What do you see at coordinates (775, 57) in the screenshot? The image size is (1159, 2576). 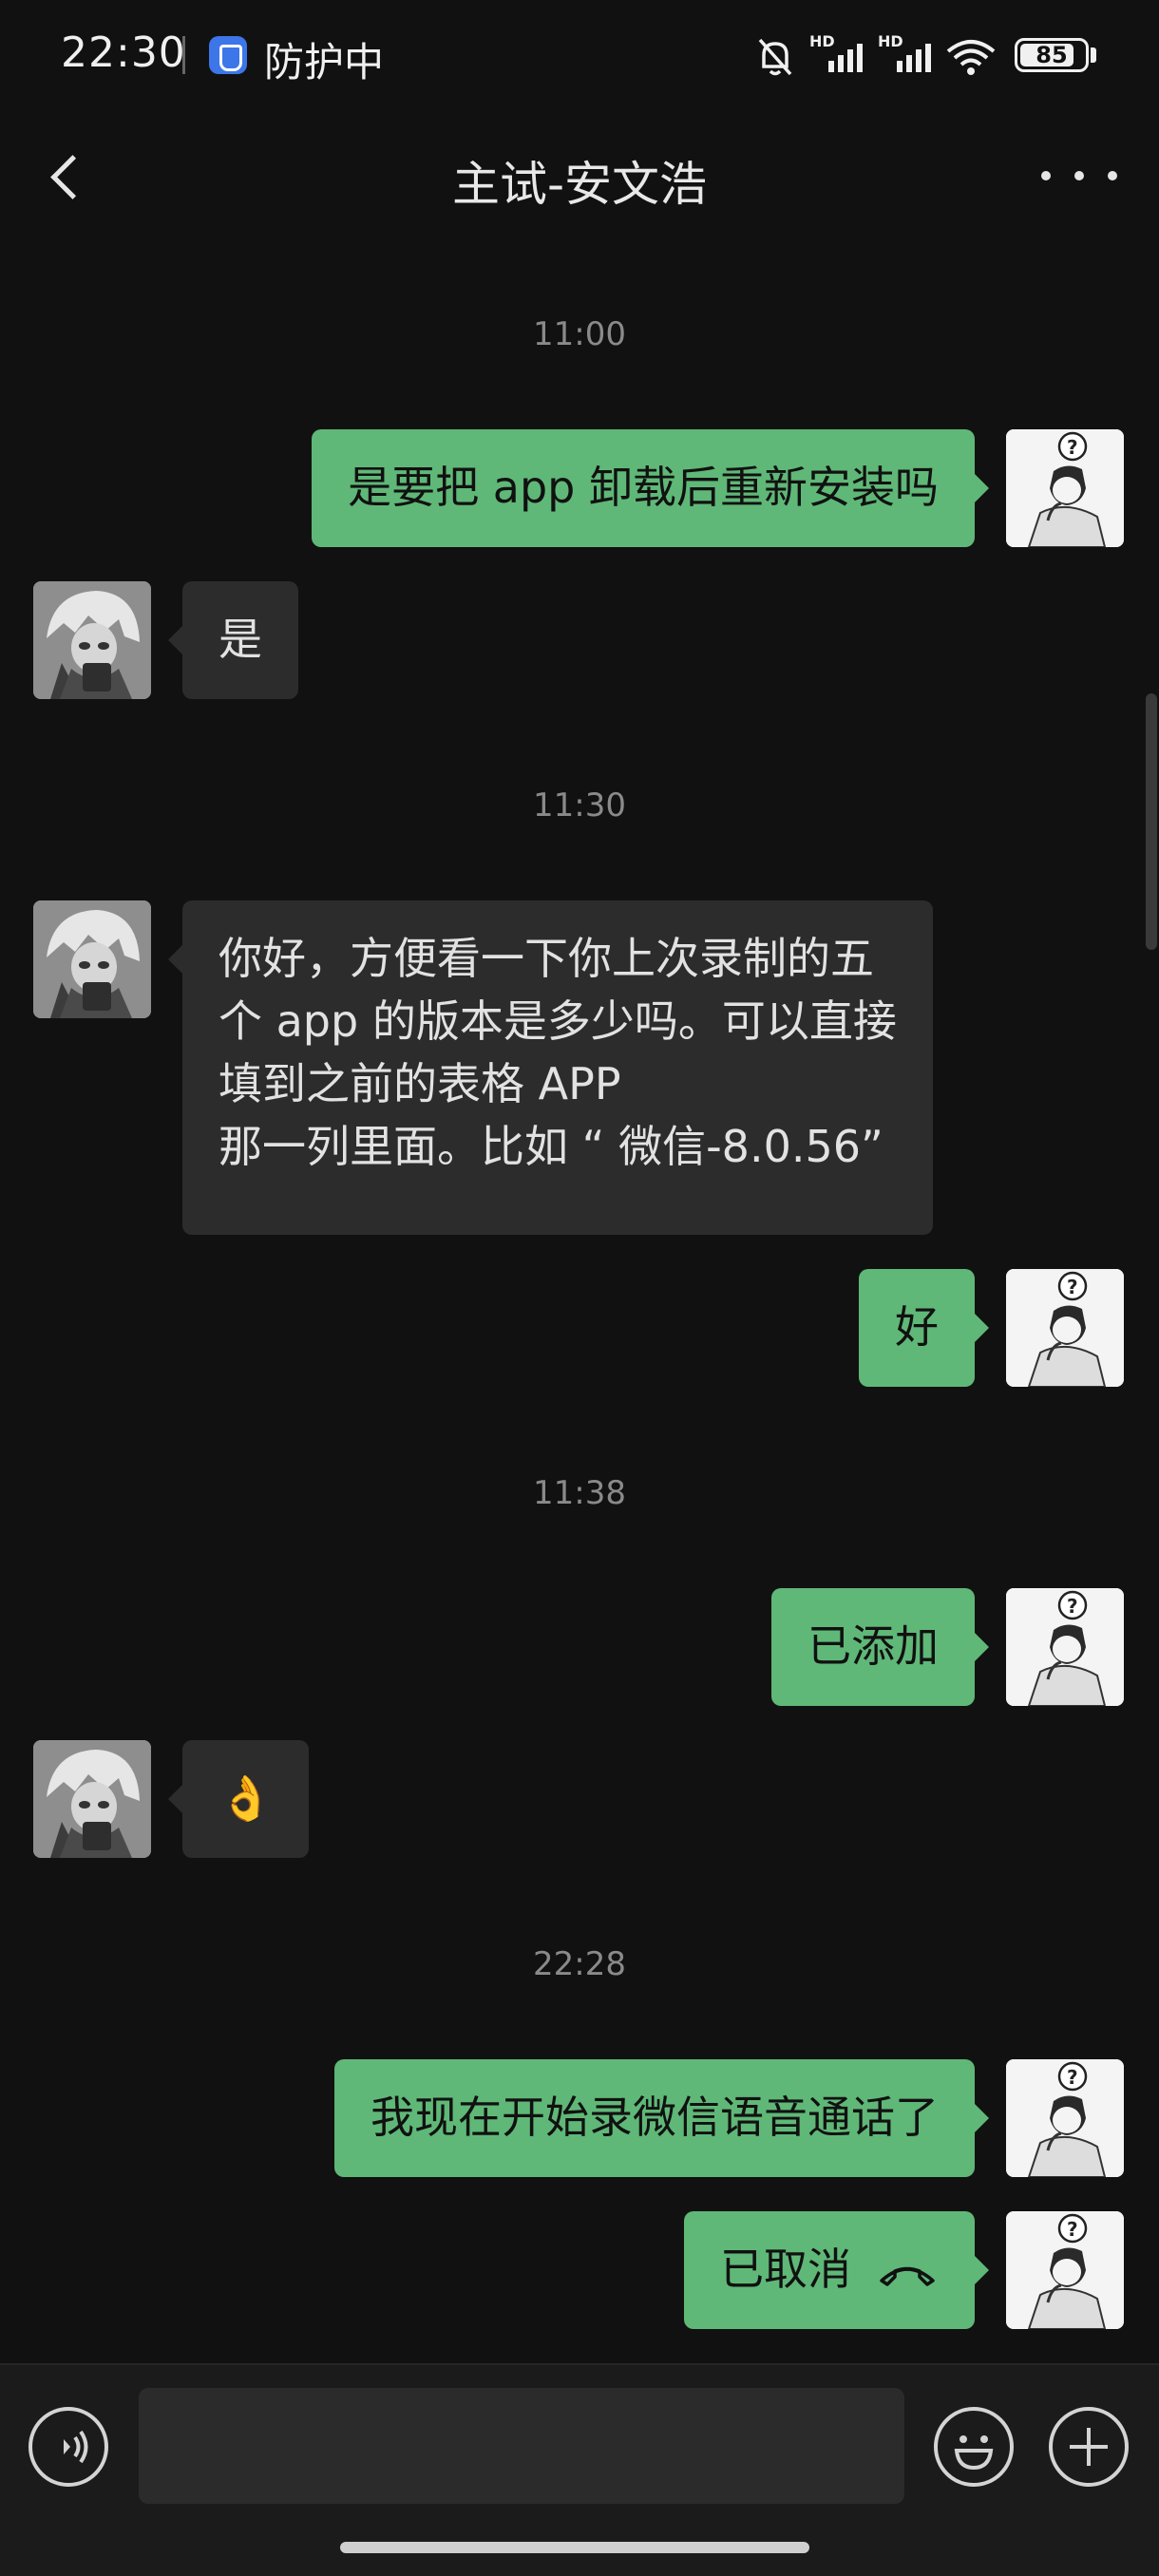 I see `bell-off-icon` at bounding box center [775, 57].